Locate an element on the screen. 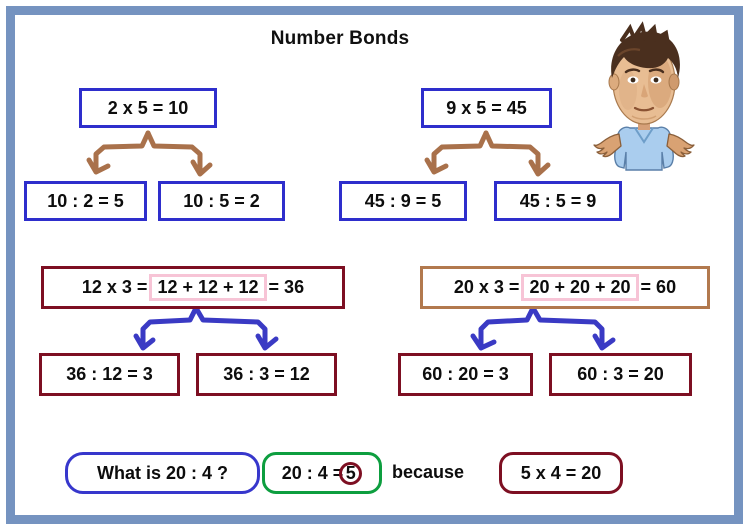 The height and width of the screenshot is (530, 749). justification-box: 5 x 4 = 20 is located at coordinates (561, 473).